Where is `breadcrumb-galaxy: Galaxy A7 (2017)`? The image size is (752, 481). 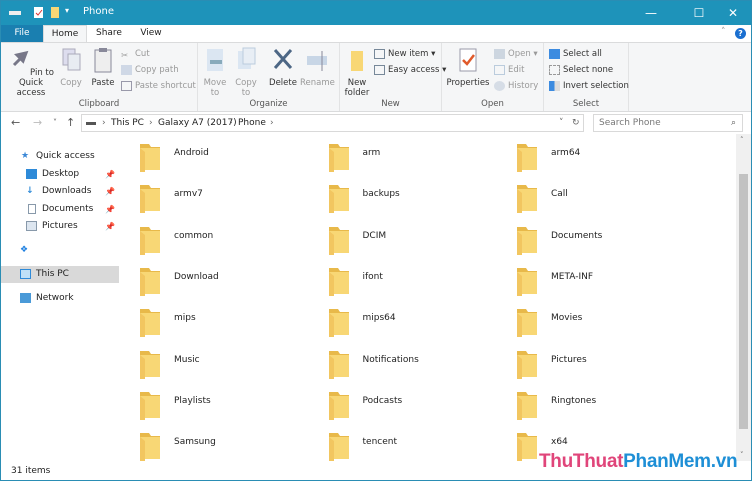 breadcrumb-galaxy: Galaxy A7 (2017) is located at coordinates (197, 123).